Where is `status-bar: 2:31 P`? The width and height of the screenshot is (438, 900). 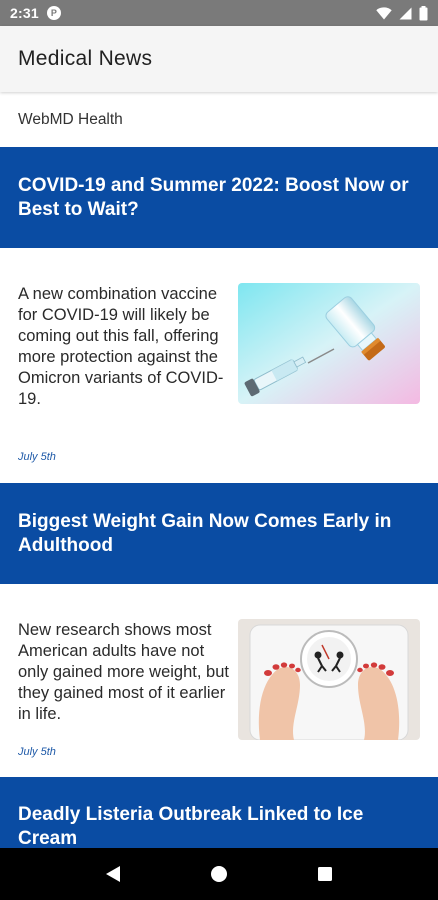
status-bar: 2:31 P is located at coordinates (219, 13).